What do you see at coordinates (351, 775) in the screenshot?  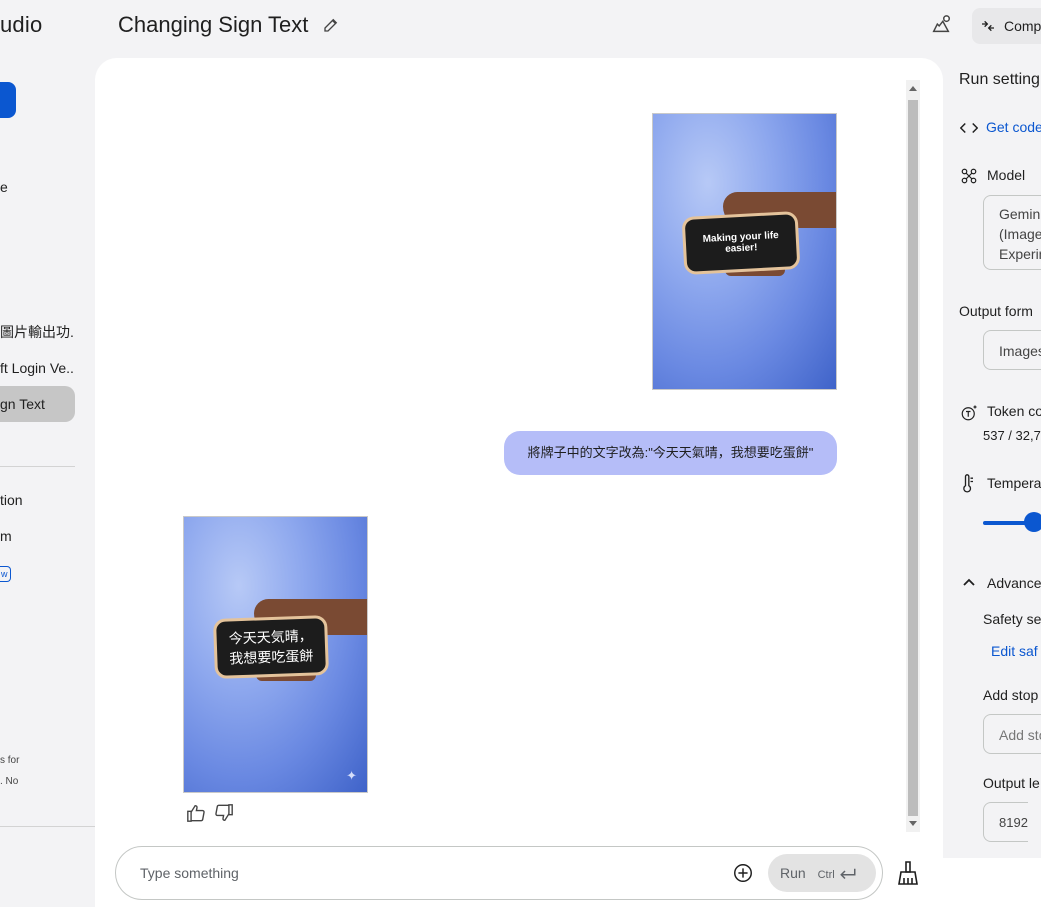 I see `sparkle-icon: ✦` at bounding box center [351, 775].